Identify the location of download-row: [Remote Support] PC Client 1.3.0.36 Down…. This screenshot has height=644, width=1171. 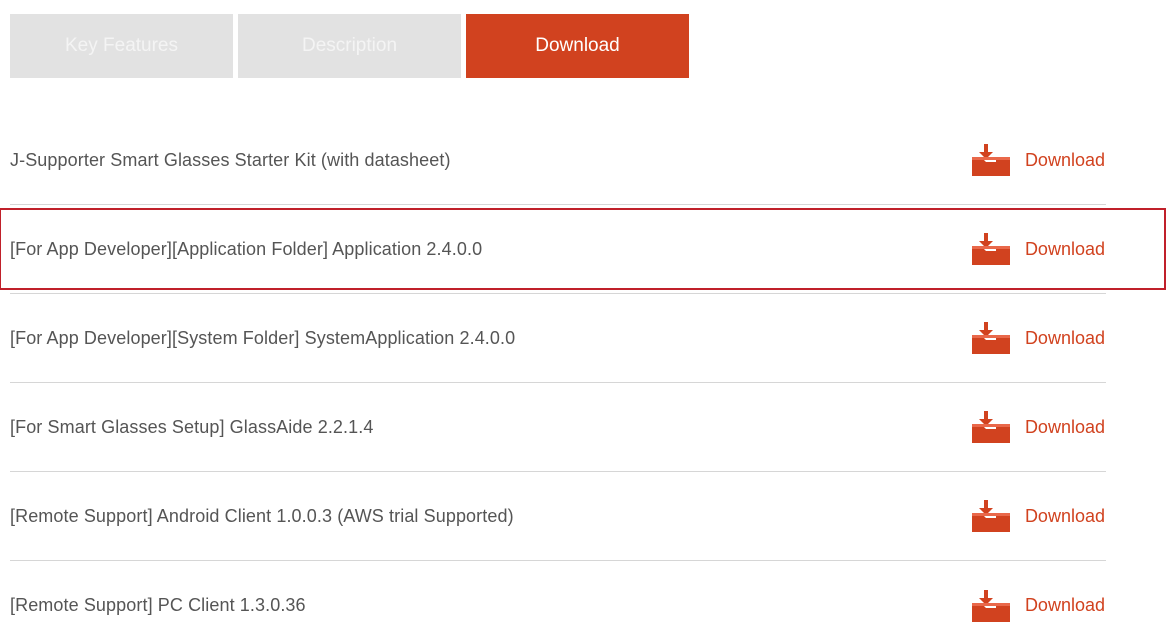
(558, 602).